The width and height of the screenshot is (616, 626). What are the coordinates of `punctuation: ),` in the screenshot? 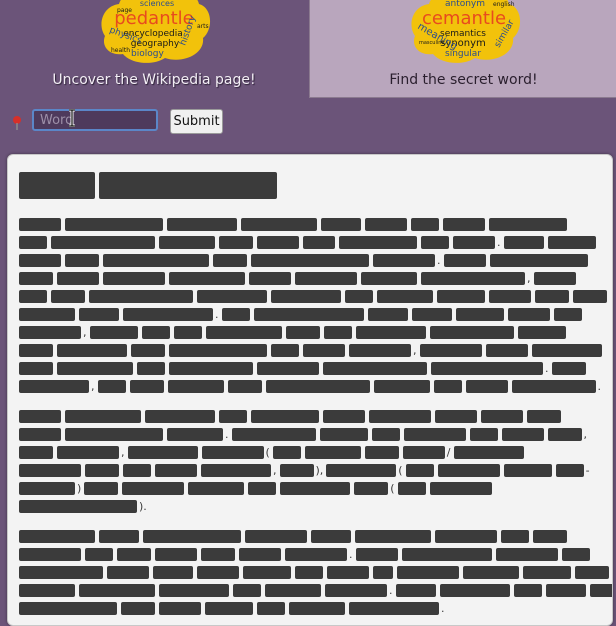 It's located at (319, 470).